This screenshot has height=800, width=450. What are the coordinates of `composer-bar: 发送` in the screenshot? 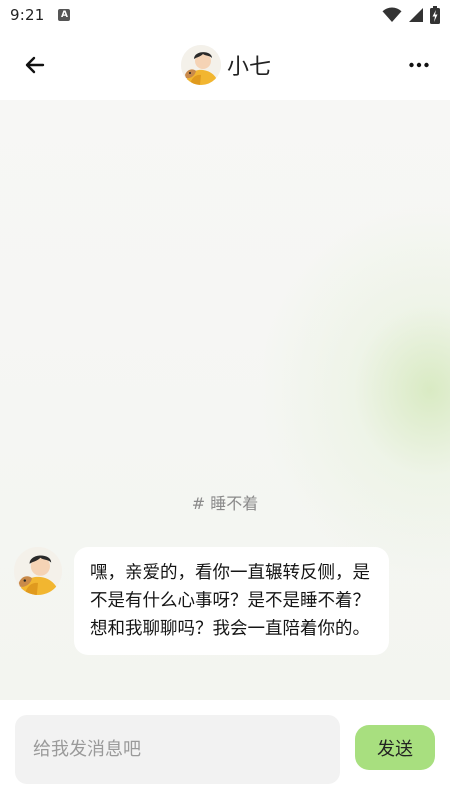 It's located at (225, 750).